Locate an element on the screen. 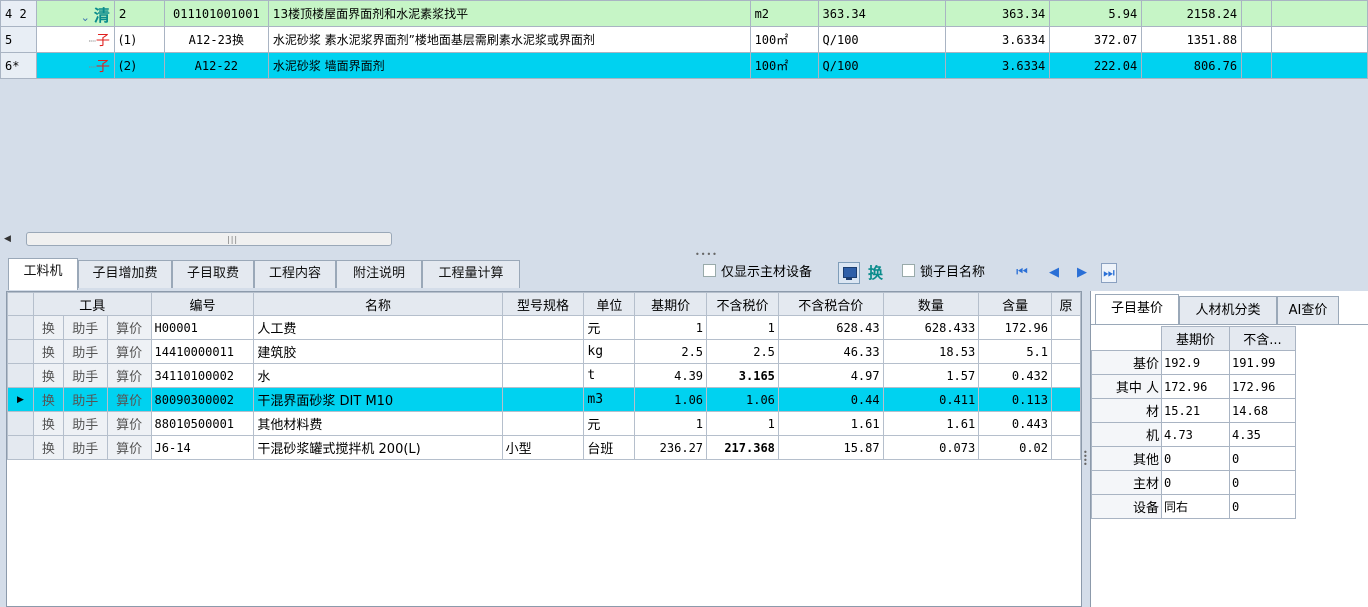  base-price-cell: 1.06 is located at coordinates (671, 399).